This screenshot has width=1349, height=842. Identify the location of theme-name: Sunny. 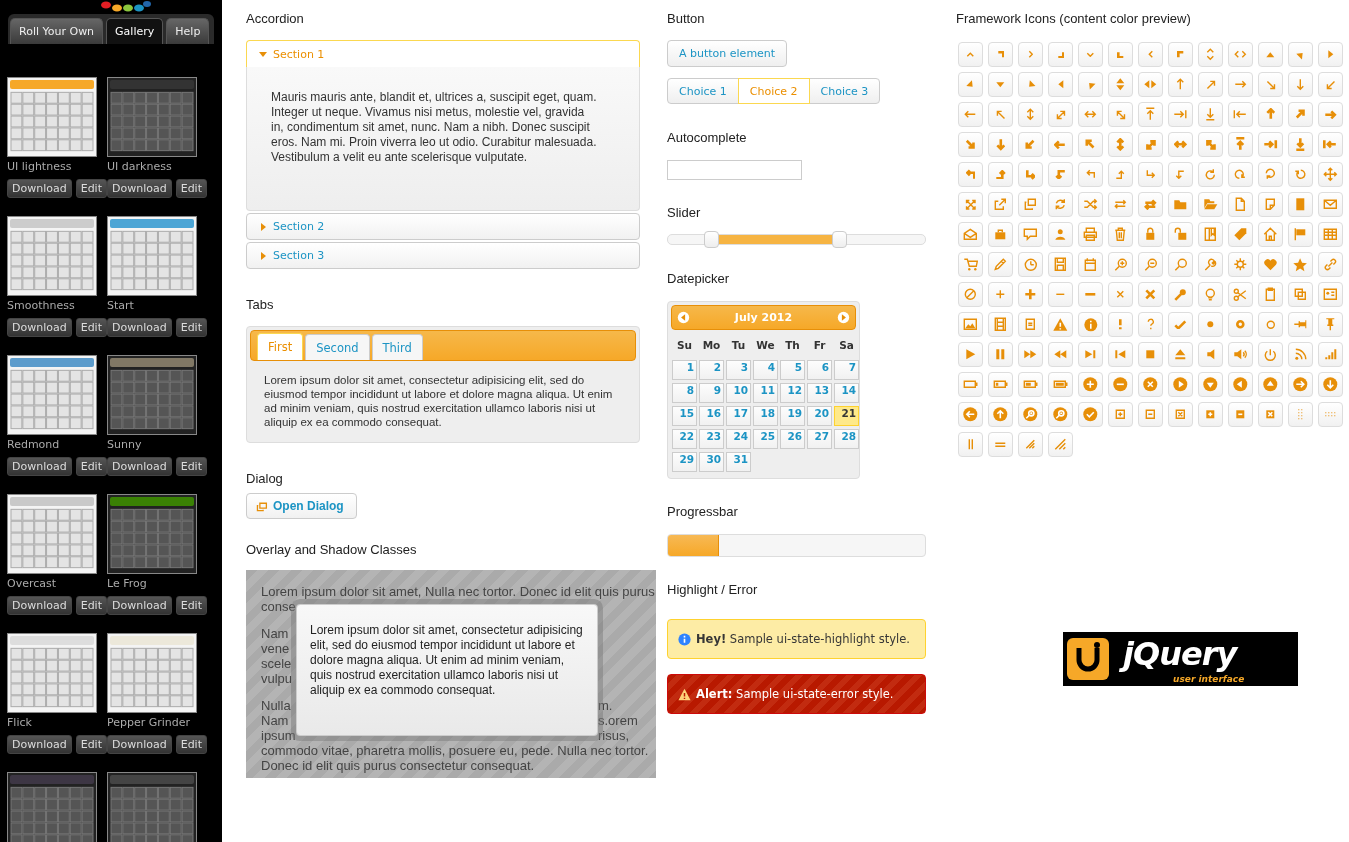
(125, 445).